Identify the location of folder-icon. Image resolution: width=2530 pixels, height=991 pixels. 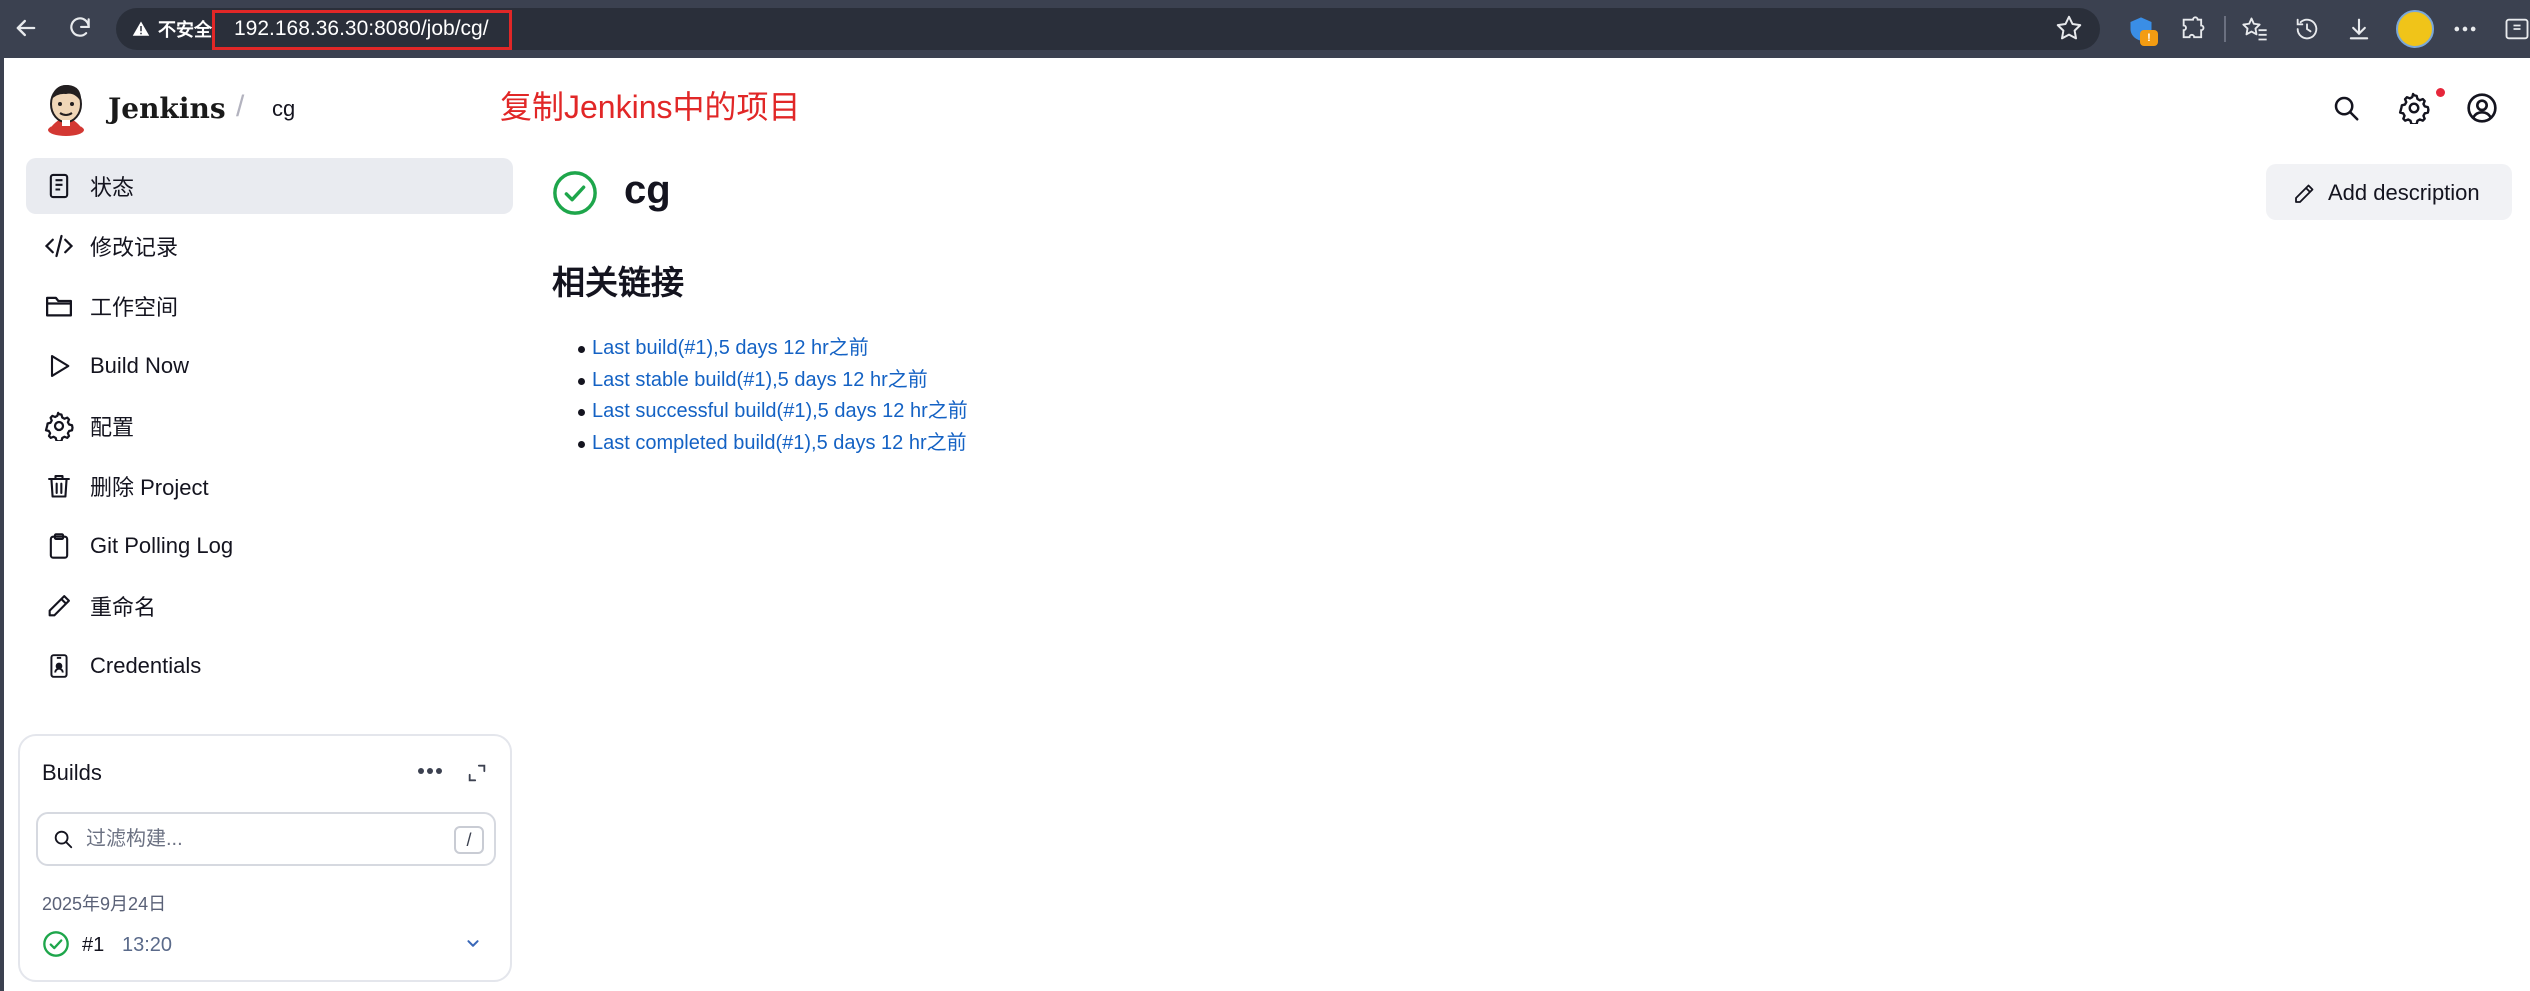
(59, 306).